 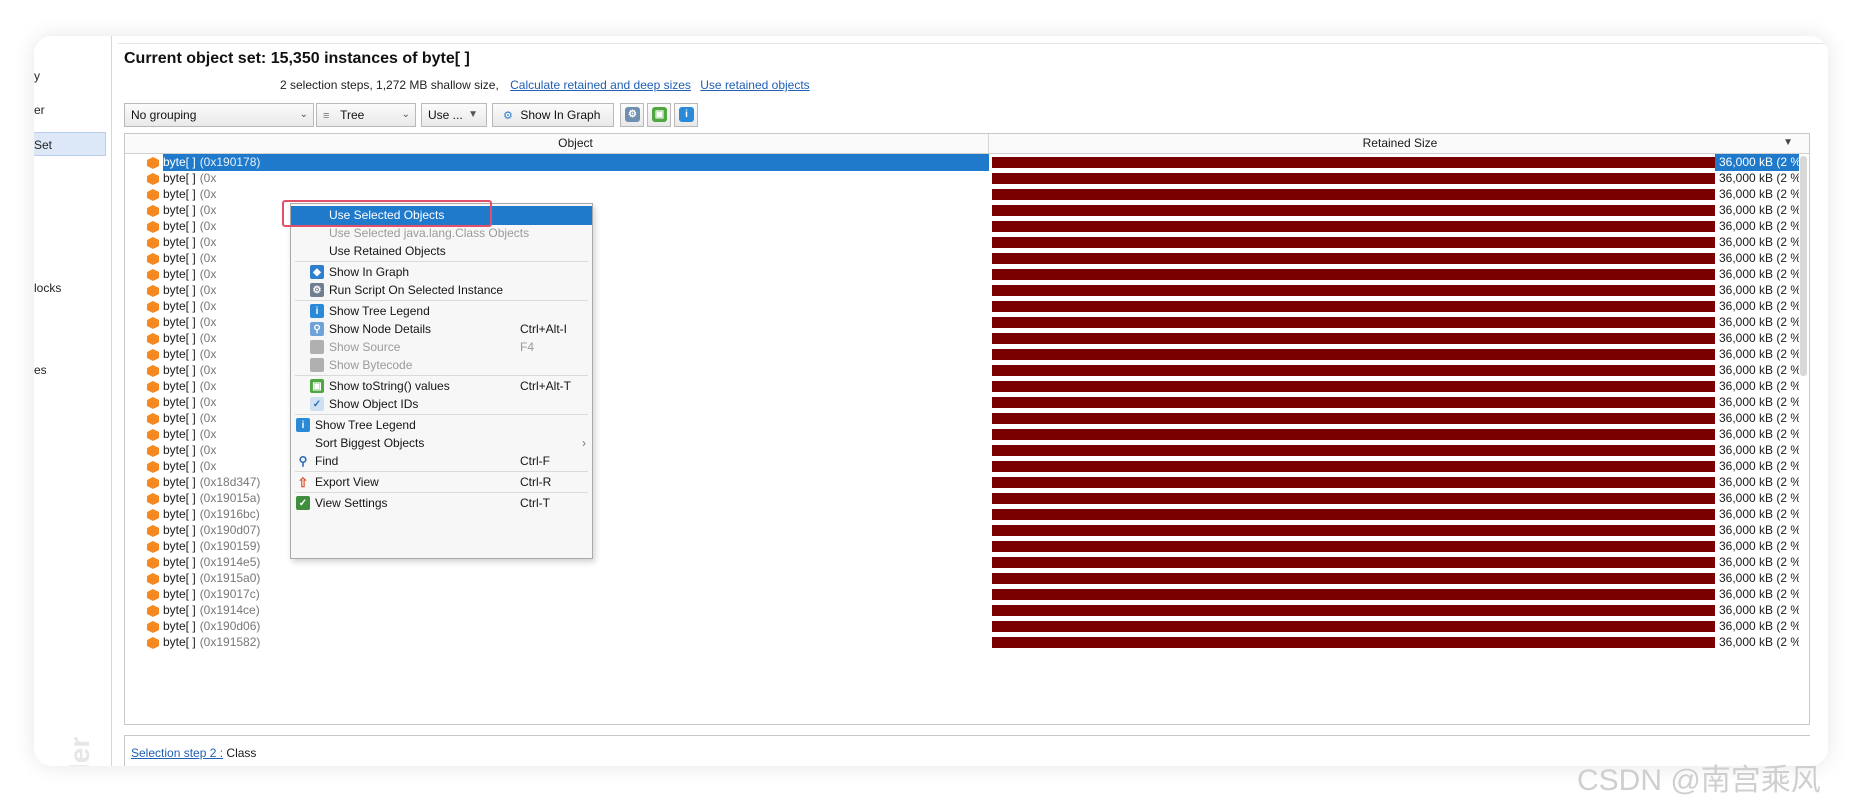 I want to click on menu-item-label: Show toString() values, so click(x=389, y=386).